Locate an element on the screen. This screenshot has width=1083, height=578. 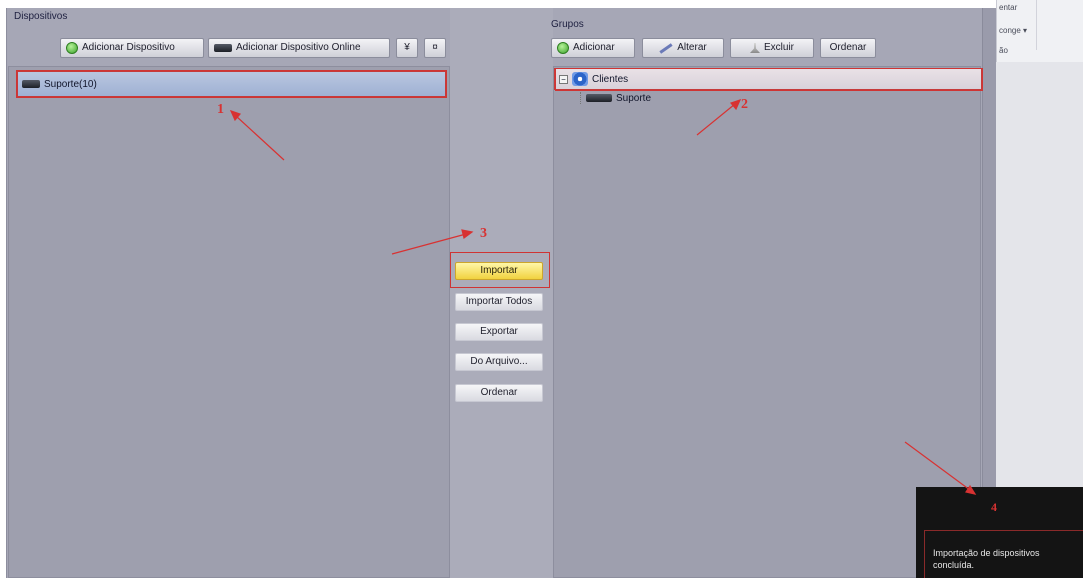
add-device-label: Adicionar Dispositivo is located at coordinates (128, 47).